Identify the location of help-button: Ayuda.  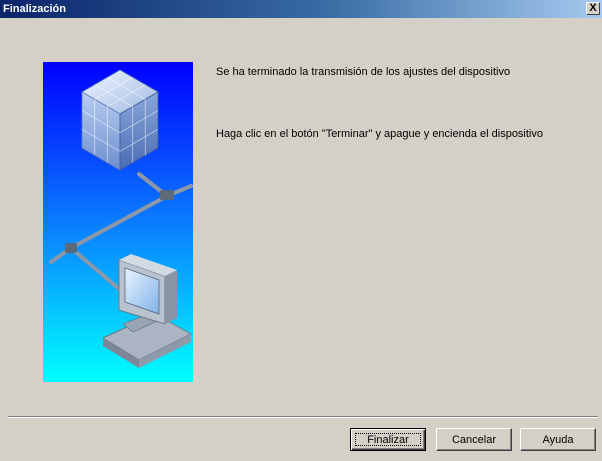
(558, 439).